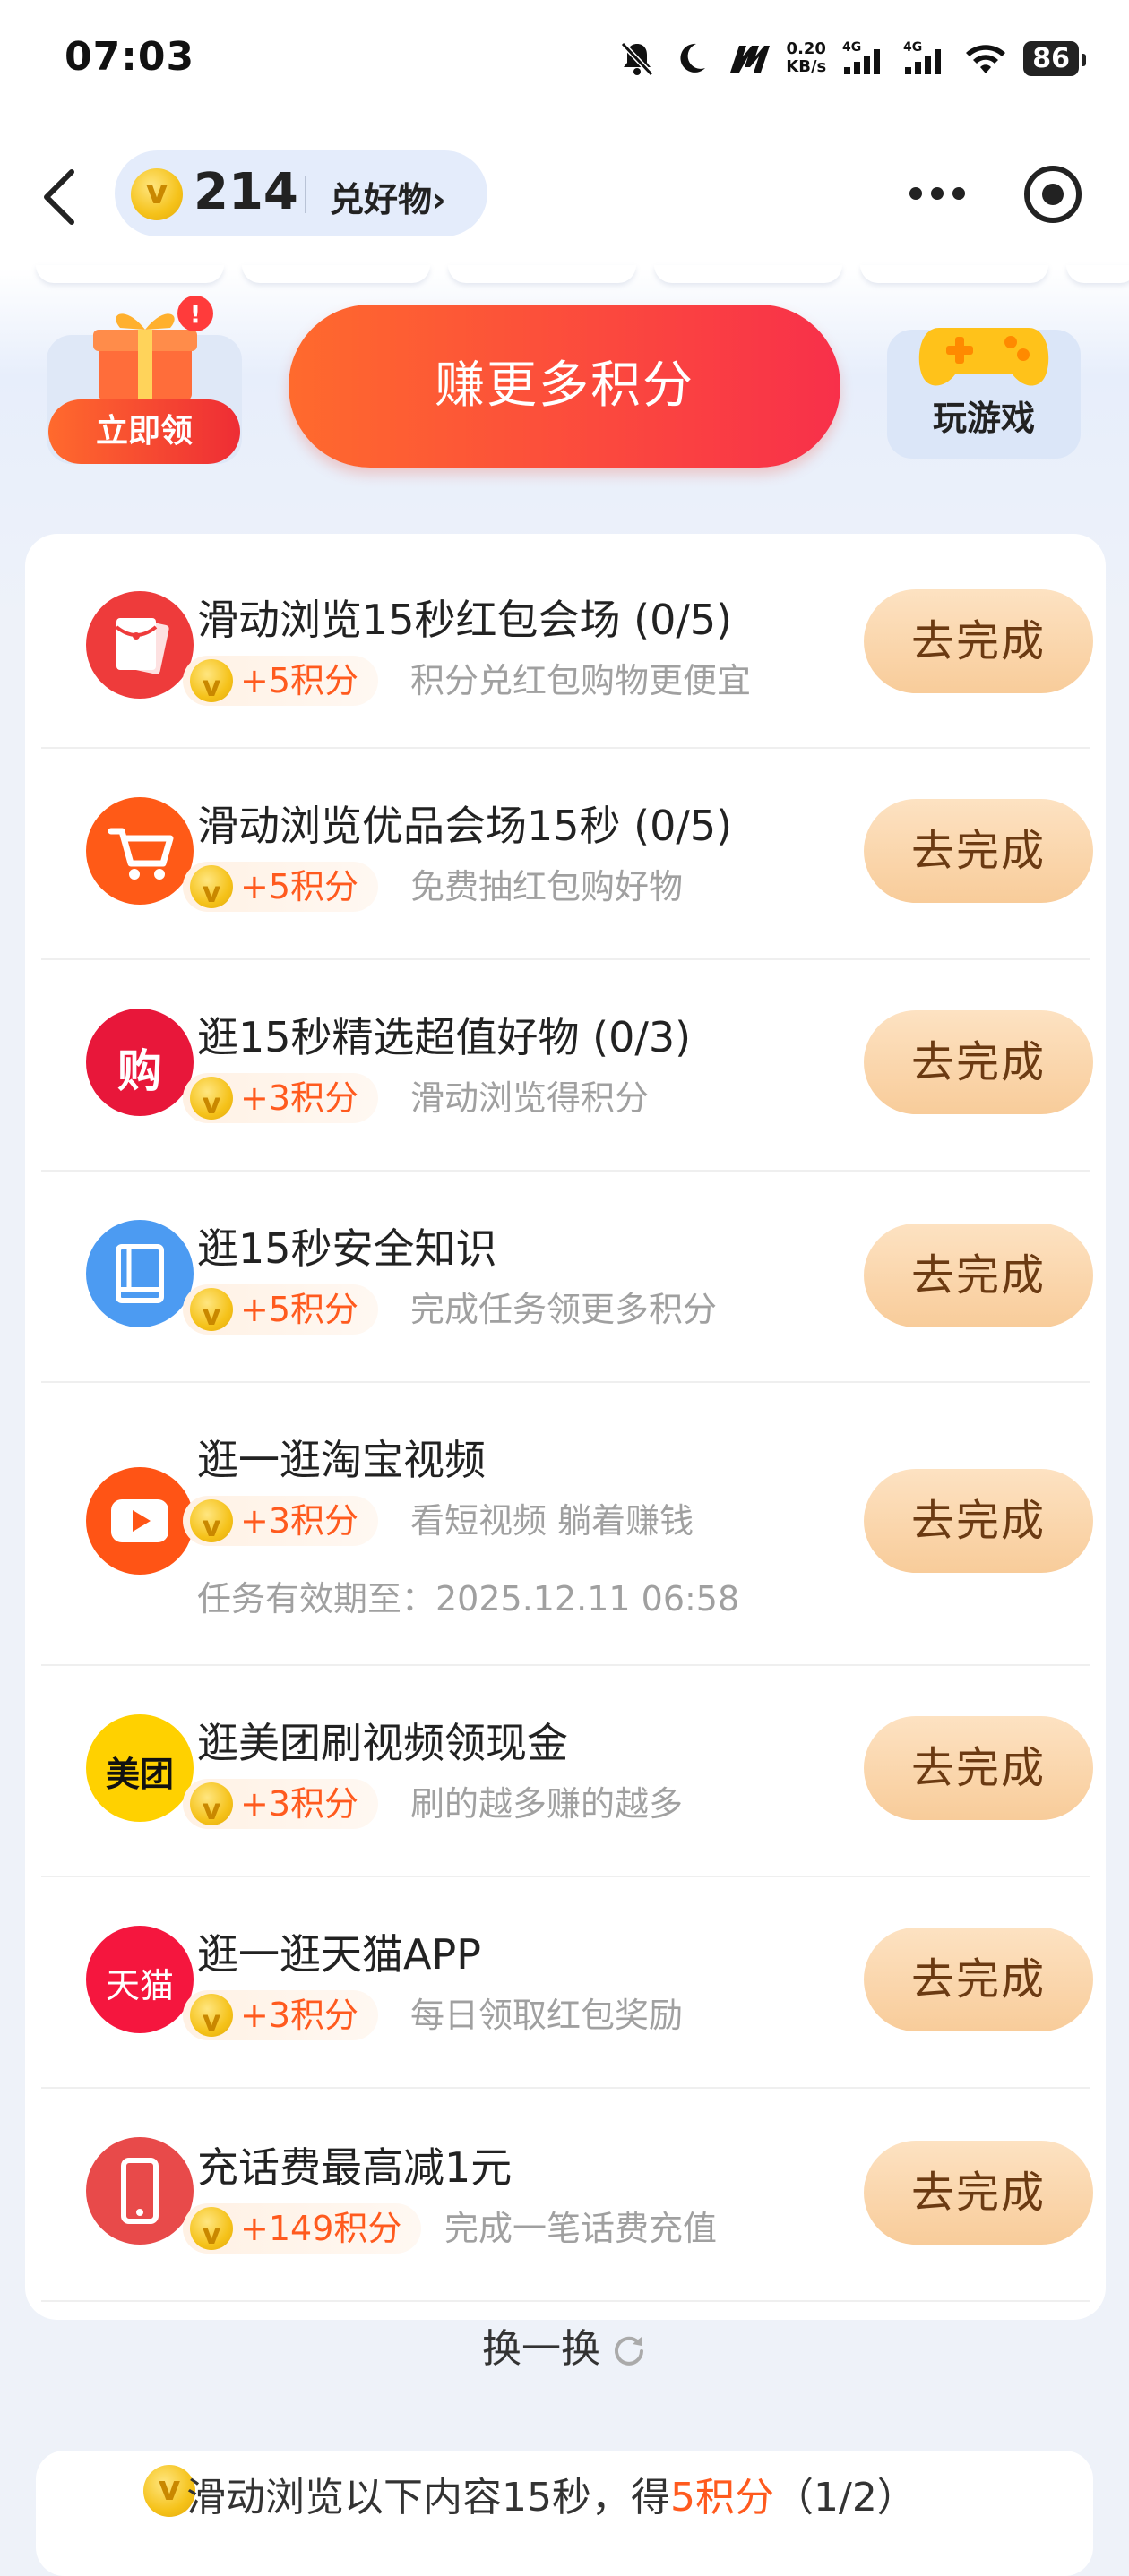 This screenshot has height=2576, width=1129. I want to click on task-row: 美团 逛美团刷视频领现金 +3积分 刷的越多赚的越多 去完成, so click(567, 1770).